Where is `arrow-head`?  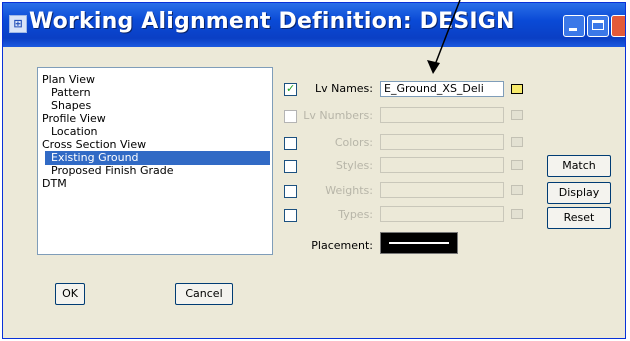
arrow-head is located at coordinates (433, 67).